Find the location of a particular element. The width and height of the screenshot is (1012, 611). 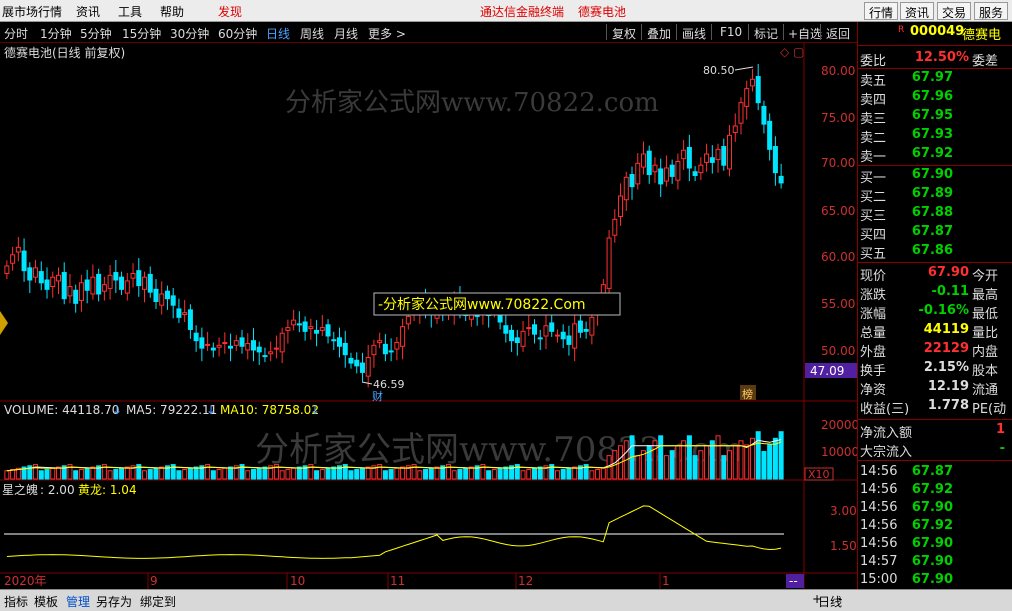

ask-row: 卖四 67.96 is located at coordinates (935, 98).